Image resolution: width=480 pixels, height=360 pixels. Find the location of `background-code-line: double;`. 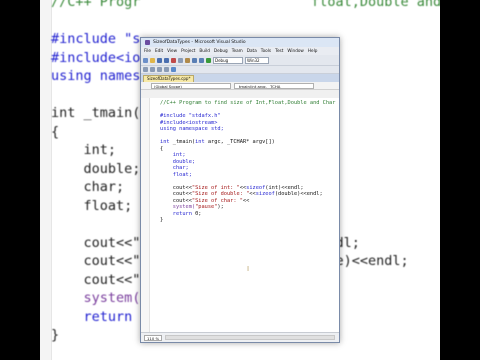

background-code-line: double; is located at coordinates (96, 168).